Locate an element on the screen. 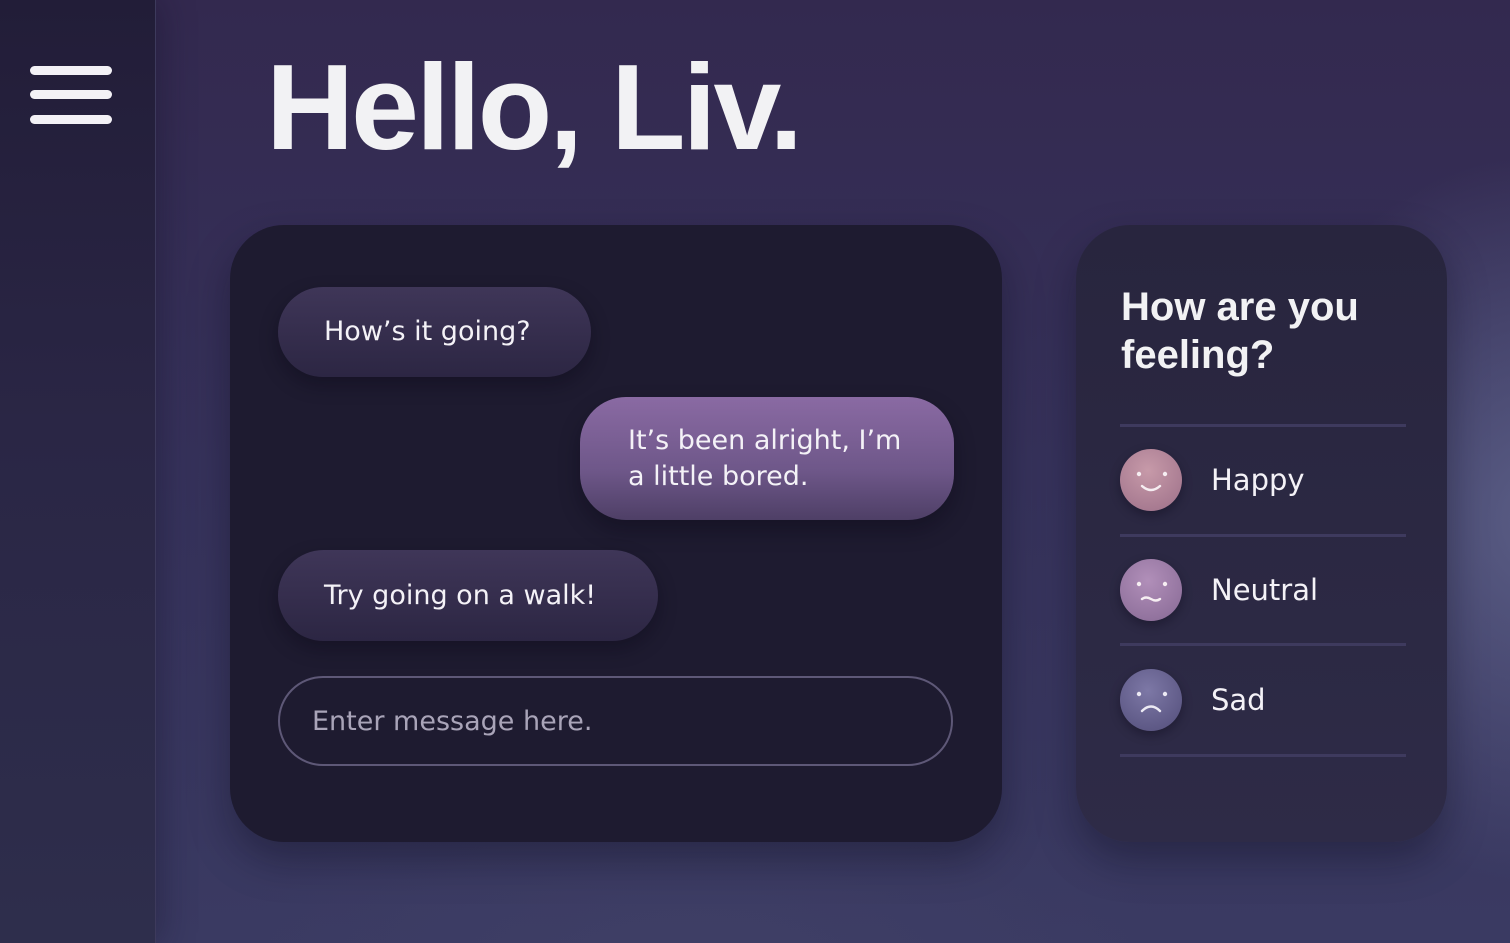 The width and height of the screenshot is (1510, 943). chat-message-text: How’s it going? is located at coordinates (427, 331).